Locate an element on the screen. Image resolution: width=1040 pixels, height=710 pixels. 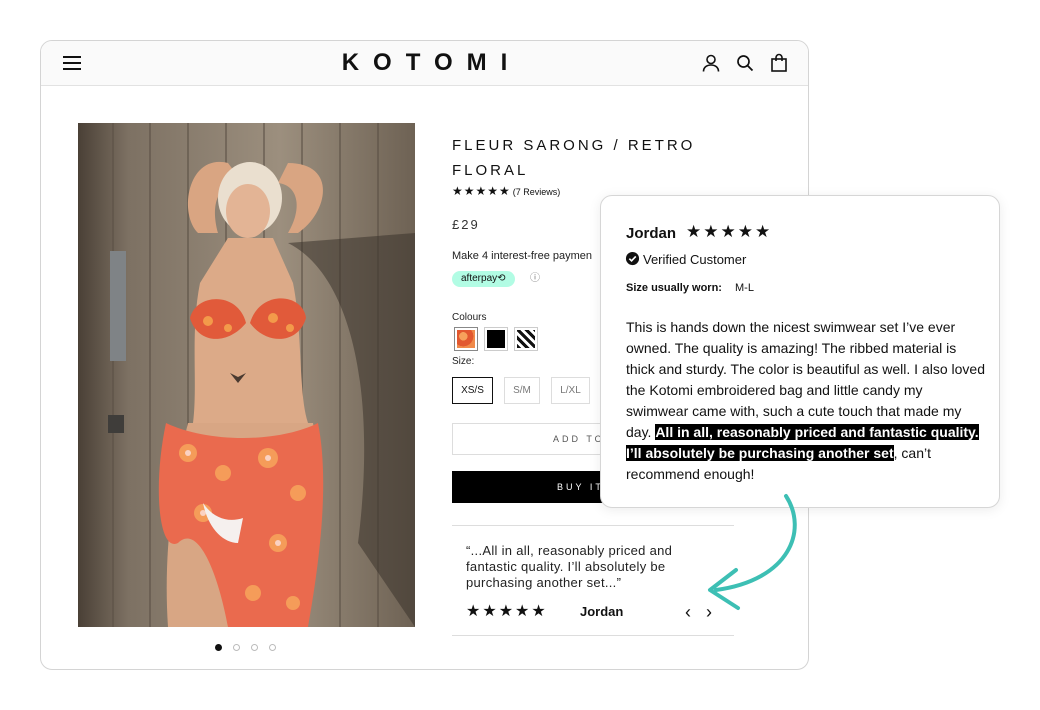
rating-stars: ★★★★★ is located at coordinates (481, 191).